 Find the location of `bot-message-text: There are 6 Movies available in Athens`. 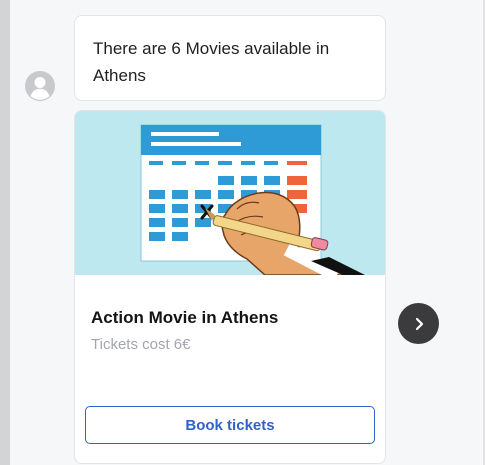

bot-message-text: There are 6 Movies available in Athens is located at coordinates (211, 62).